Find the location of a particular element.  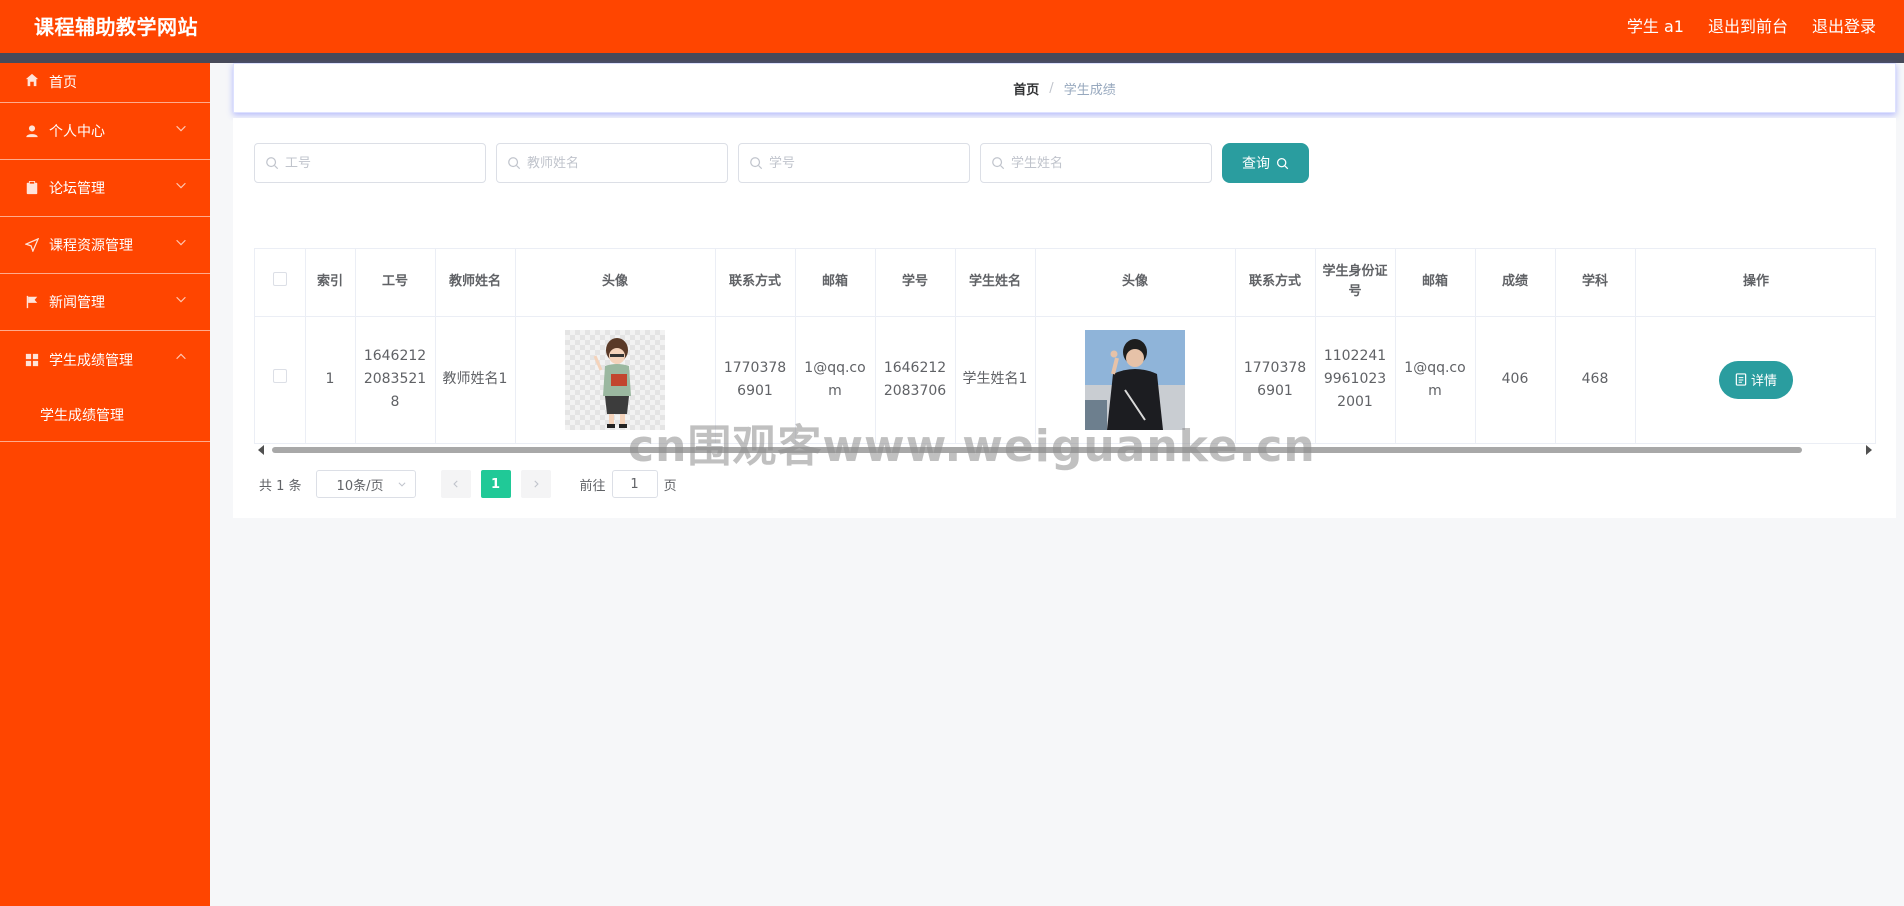

score-cell: 406 is located at coordinates (1515, 380).